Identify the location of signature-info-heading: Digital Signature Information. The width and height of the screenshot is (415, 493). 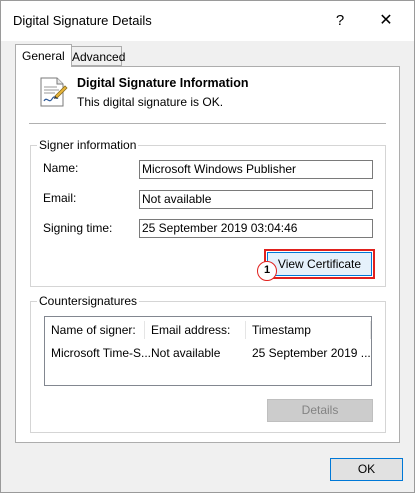
(163, 83).